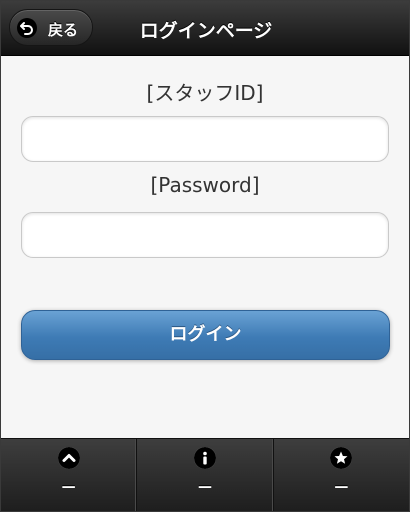 The image size is (410, 512). I want to click on staff-id-label: [スタッフID], so click(205, 93).